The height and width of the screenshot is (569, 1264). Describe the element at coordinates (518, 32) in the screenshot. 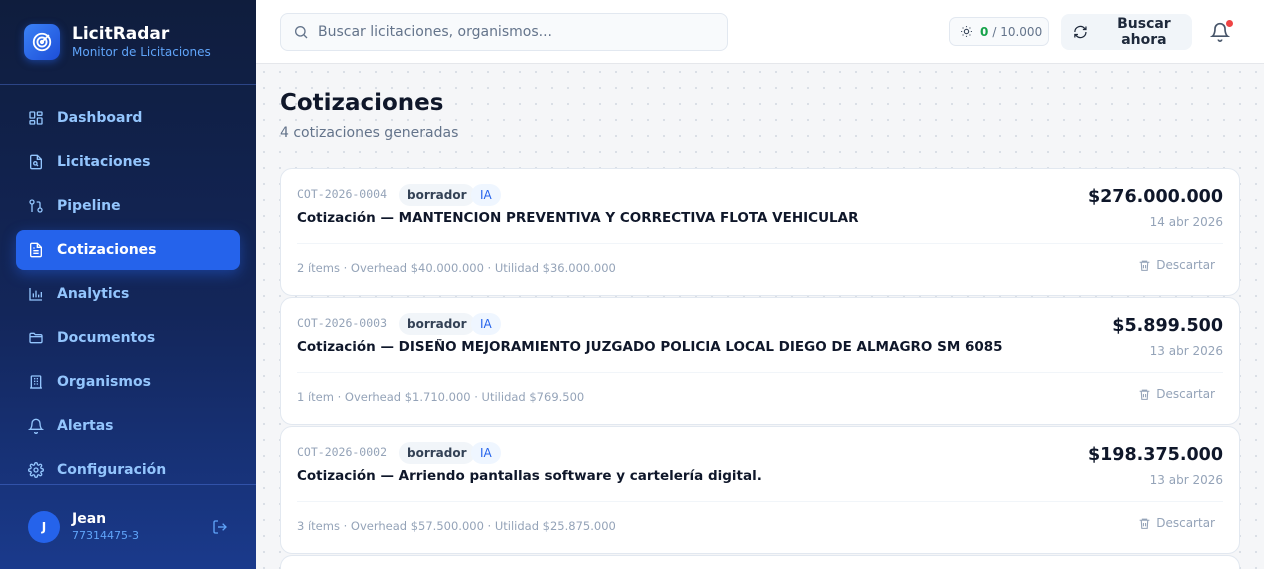

I see `search-input` at that location.